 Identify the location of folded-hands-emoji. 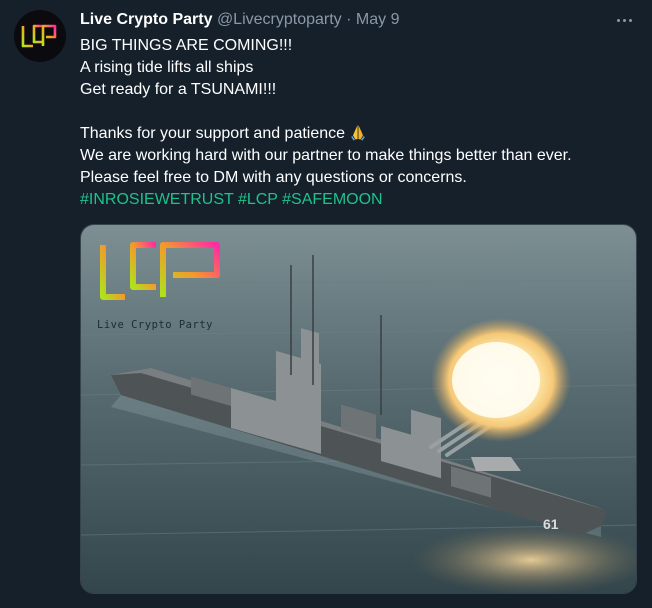
(358, 133).